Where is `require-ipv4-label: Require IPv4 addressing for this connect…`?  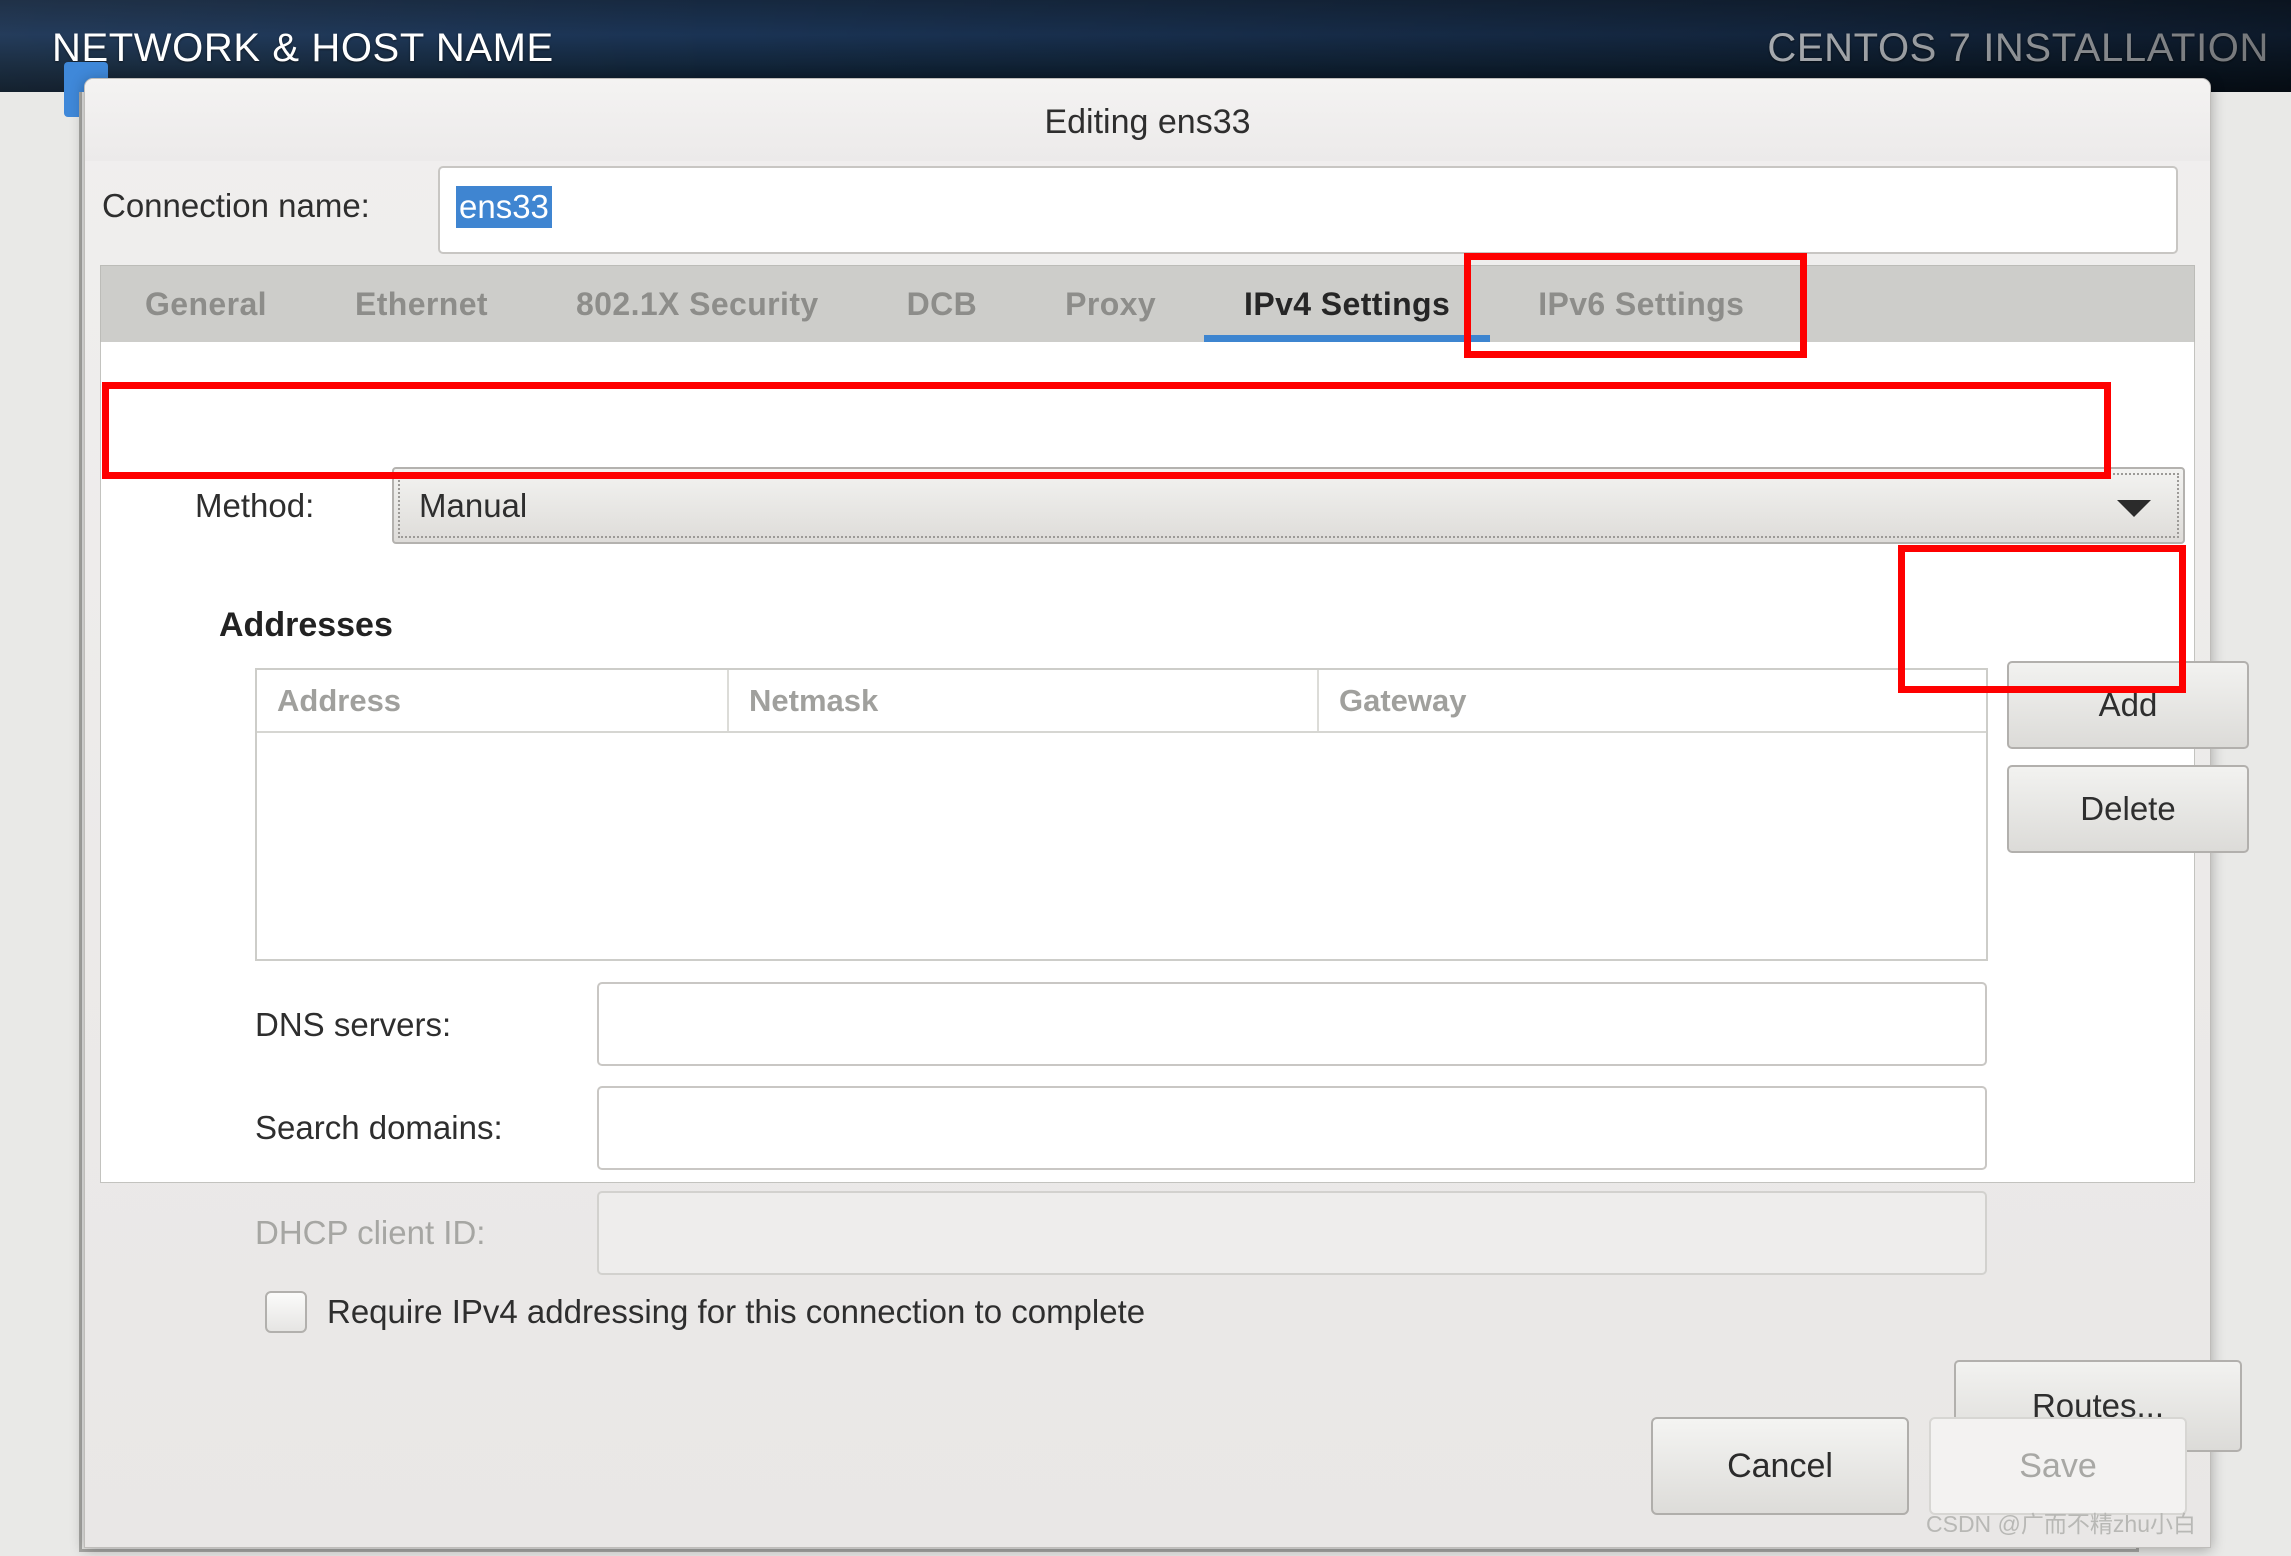
require-ipv4-label: Require IPv4 addressing for this connect… is located at coordinates (736, 1311).